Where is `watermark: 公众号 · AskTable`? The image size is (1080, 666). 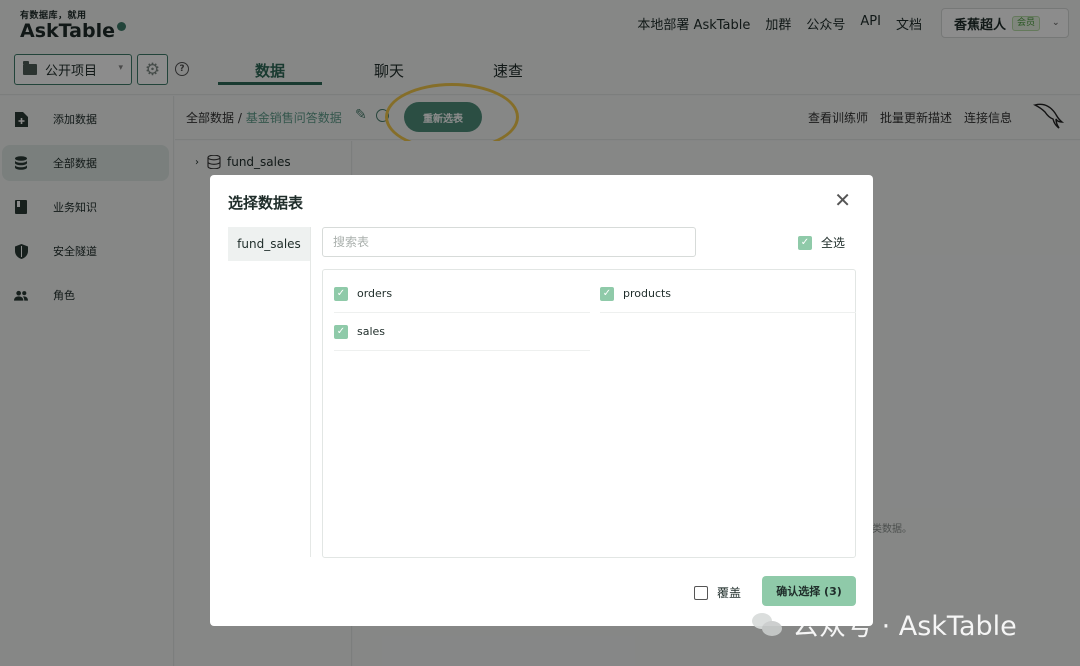 watermark: 公众号 · AskTable is located at coordinates (884, 623).